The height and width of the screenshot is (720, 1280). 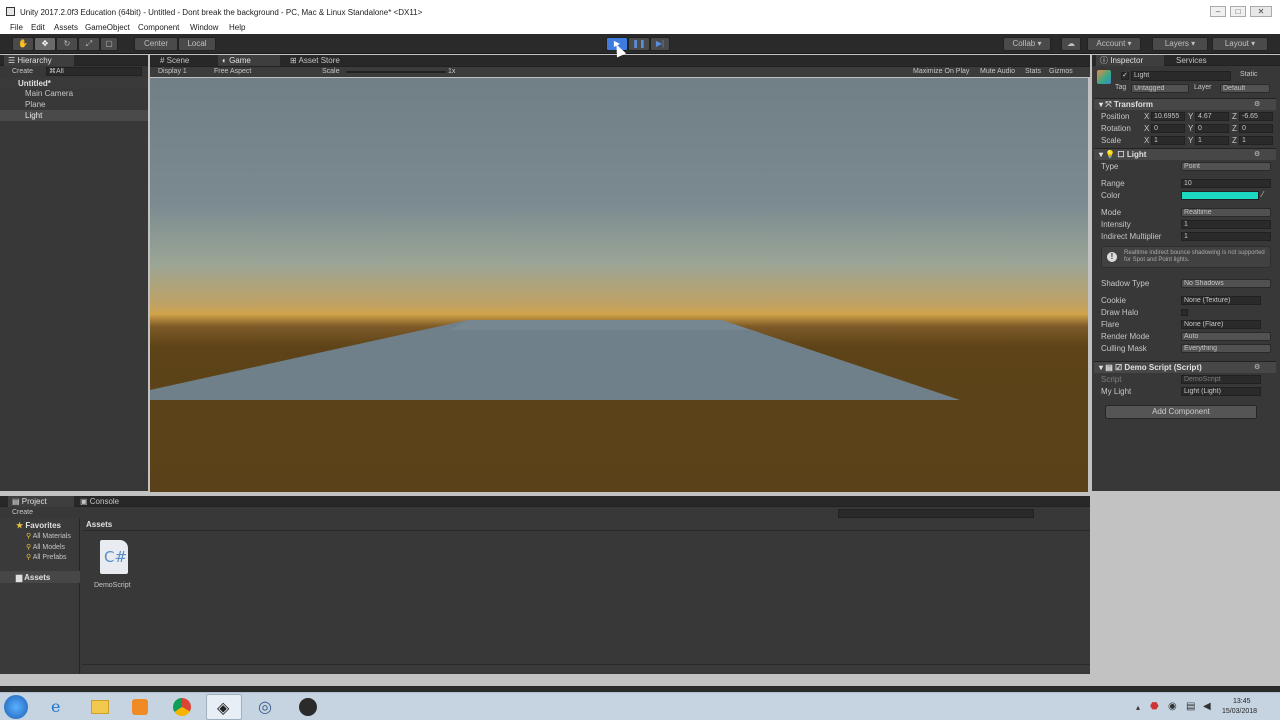 What do you see at coordinates (172, 71) in the screenshot?
I see `display-dropdown: Display 1` at bounding box center [172, 71].